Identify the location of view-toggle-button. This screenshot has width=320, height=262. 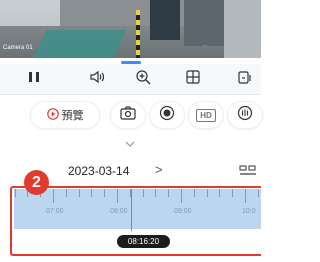
(248, 173).